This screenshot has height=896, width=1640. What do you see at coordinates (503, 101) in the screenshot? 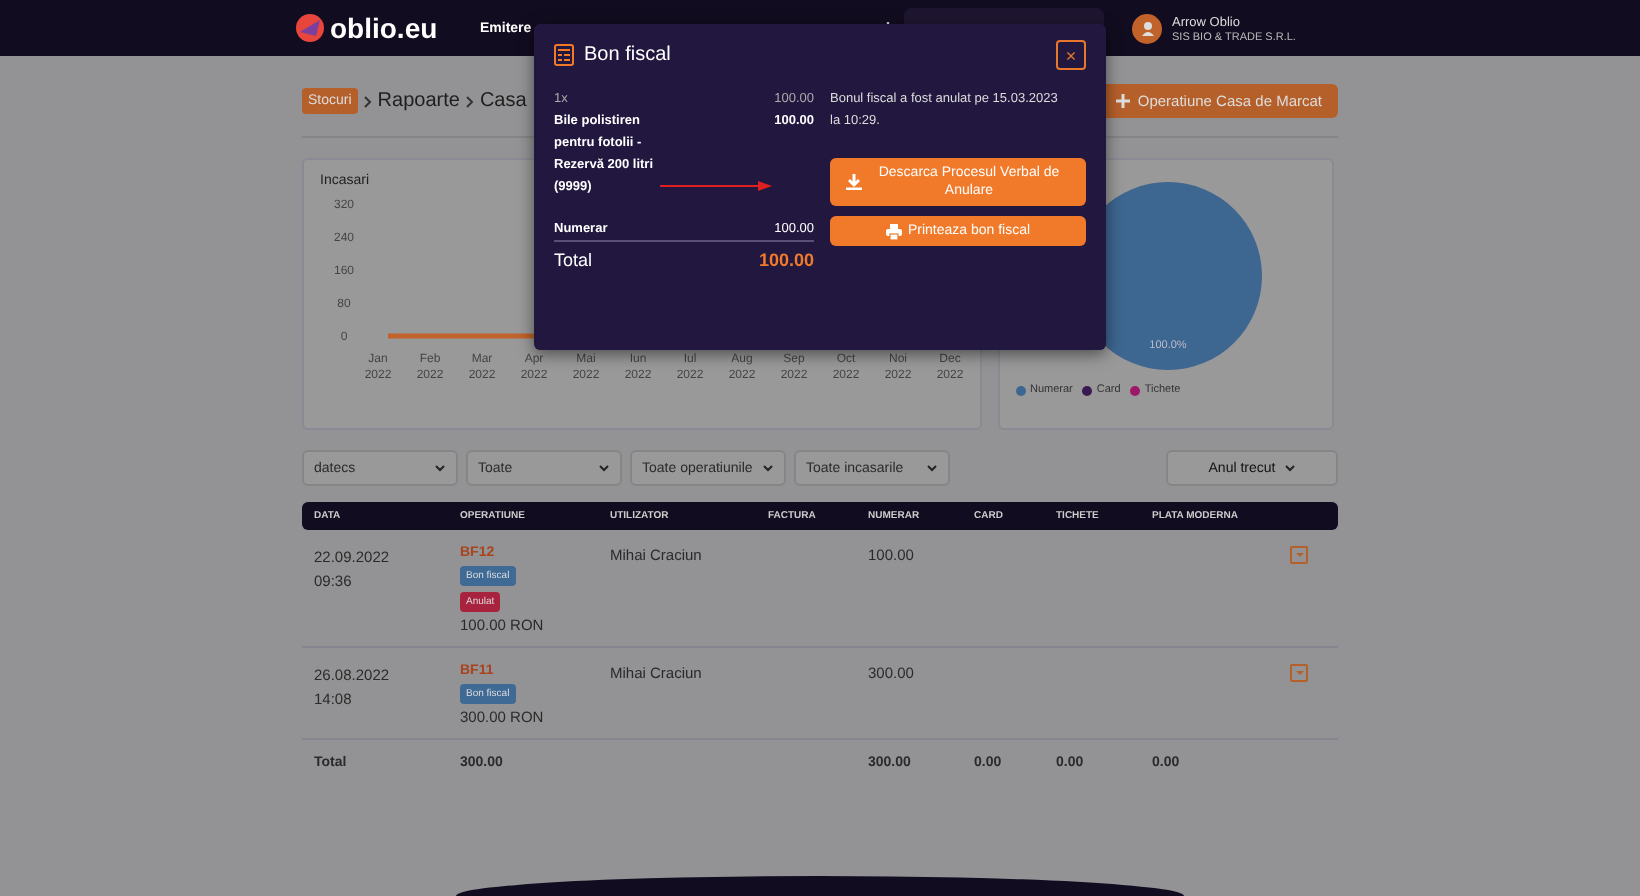
I see `breadcrumb-link: Casa` at bounding box center [503, 101].